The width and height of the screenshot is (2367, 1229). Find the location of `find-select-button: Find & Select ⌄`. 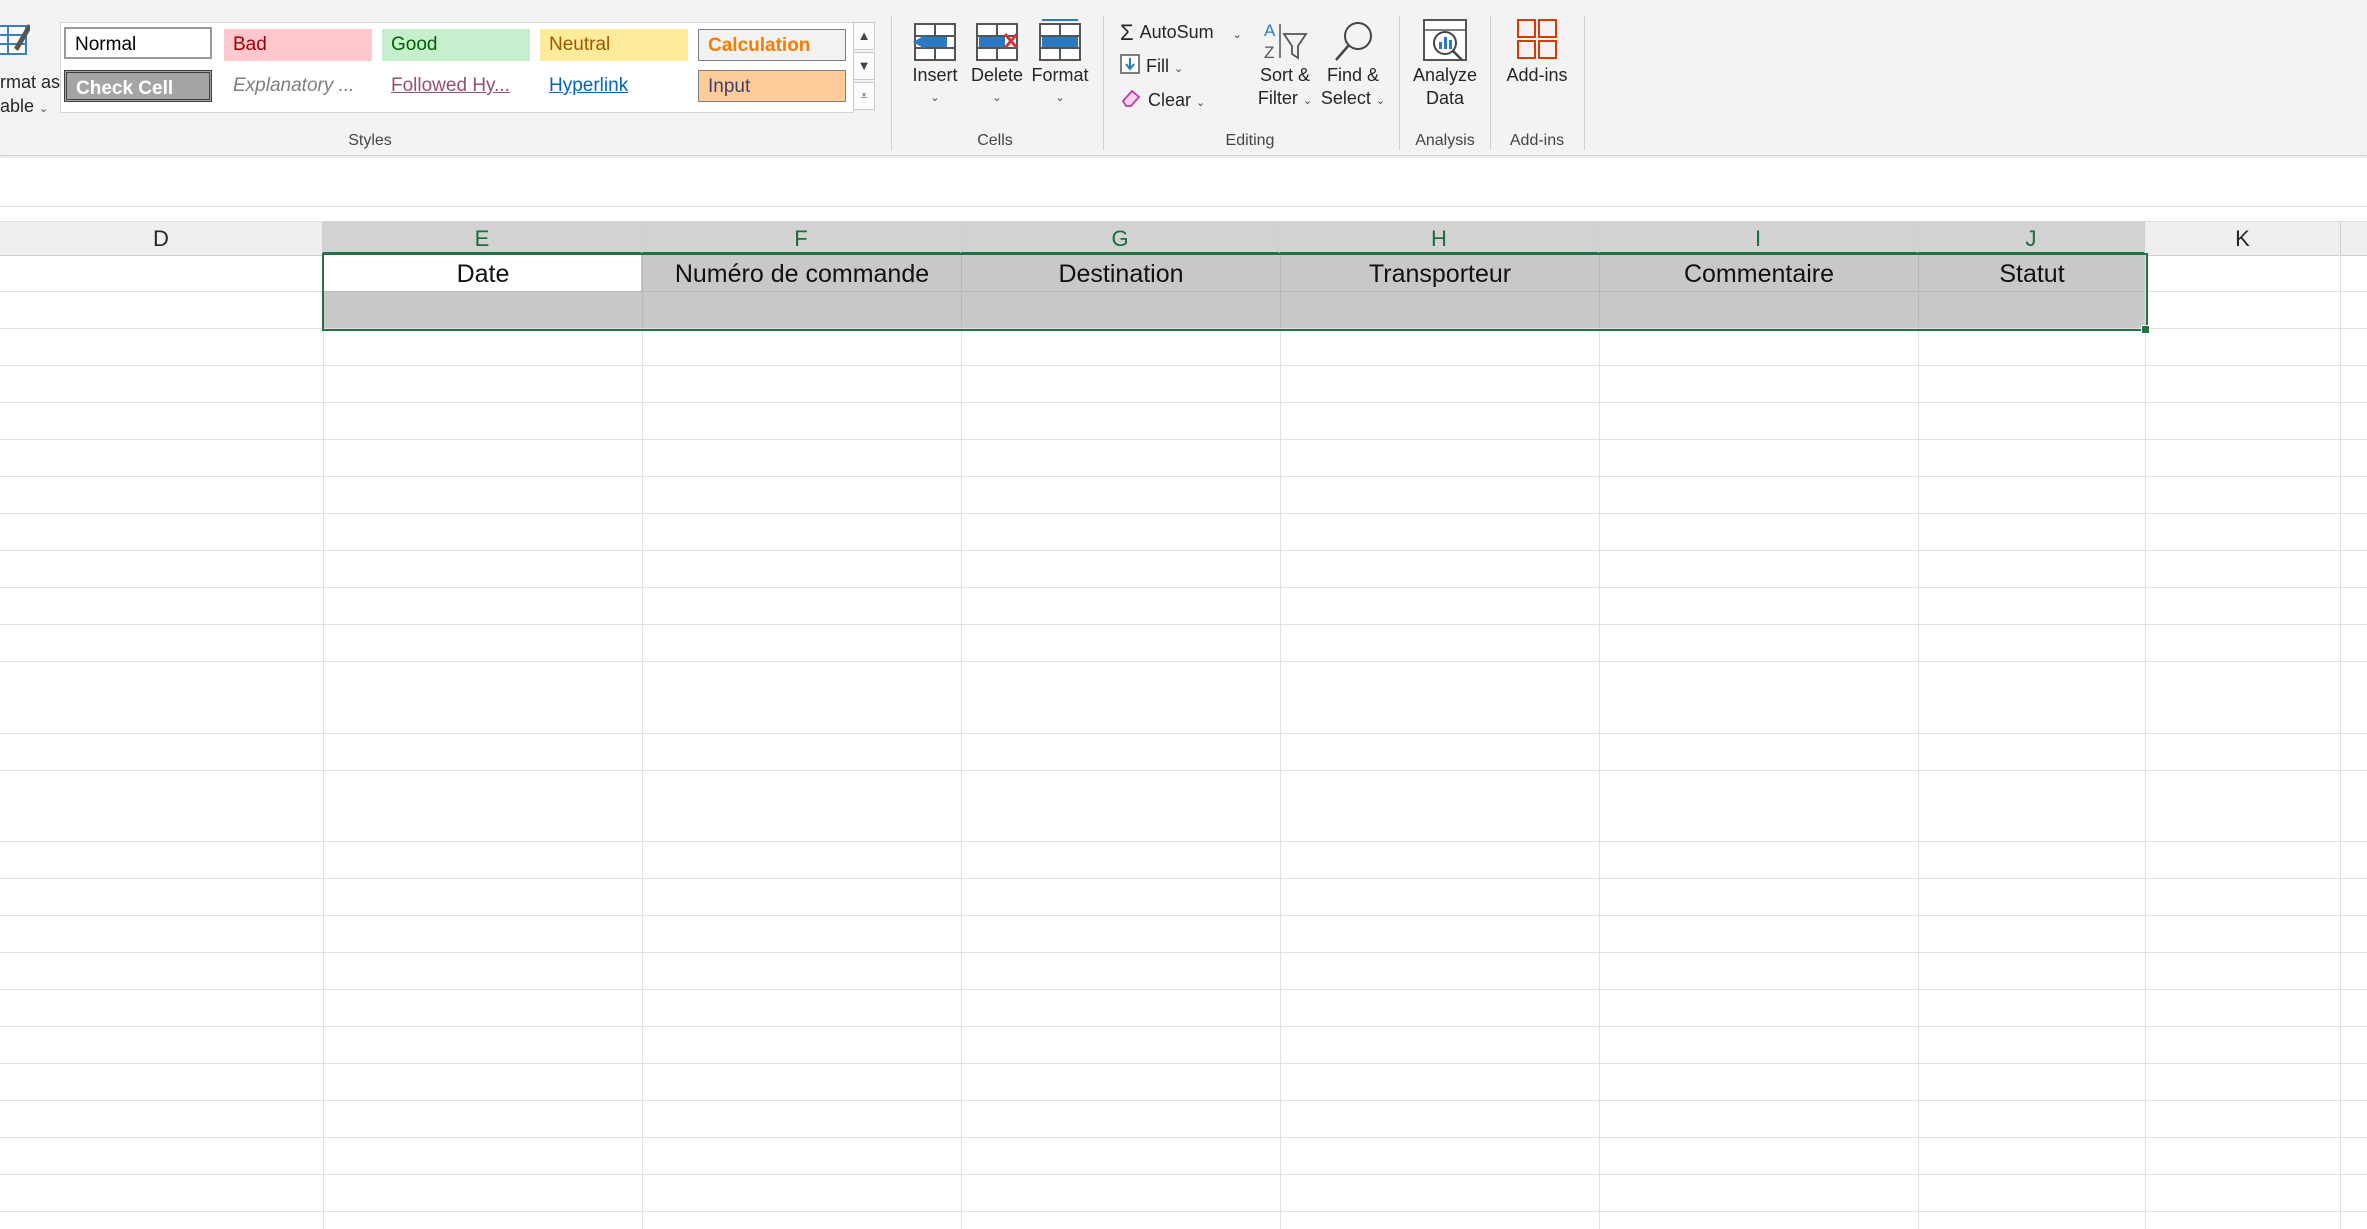

find-select-button: Find & Select ⌄ is located at coordinates (1353, 65).